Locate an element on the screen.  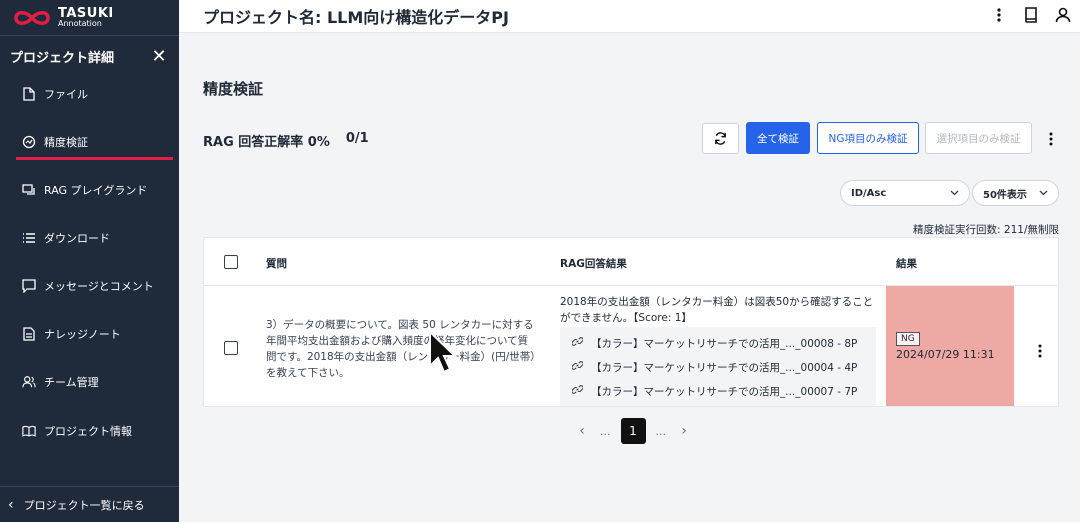
book-icon is located at coordinates (29, 431).